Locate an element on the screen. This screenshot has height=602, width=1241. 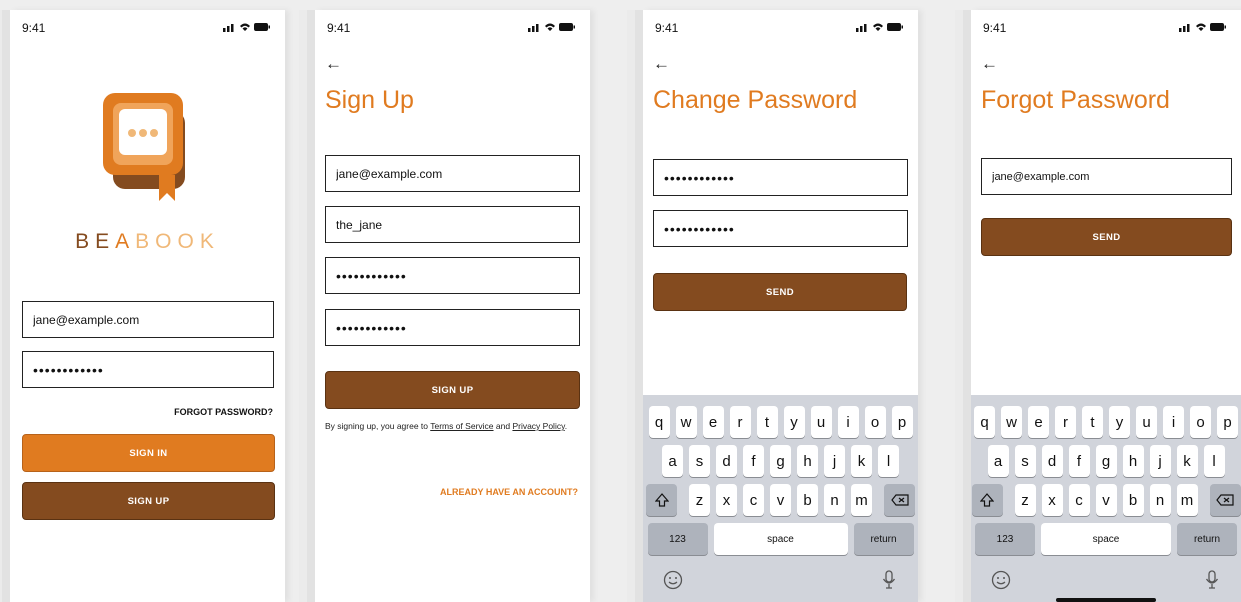
keyboard-row-2: asdfghjkl is located at coordinates (780, 461).